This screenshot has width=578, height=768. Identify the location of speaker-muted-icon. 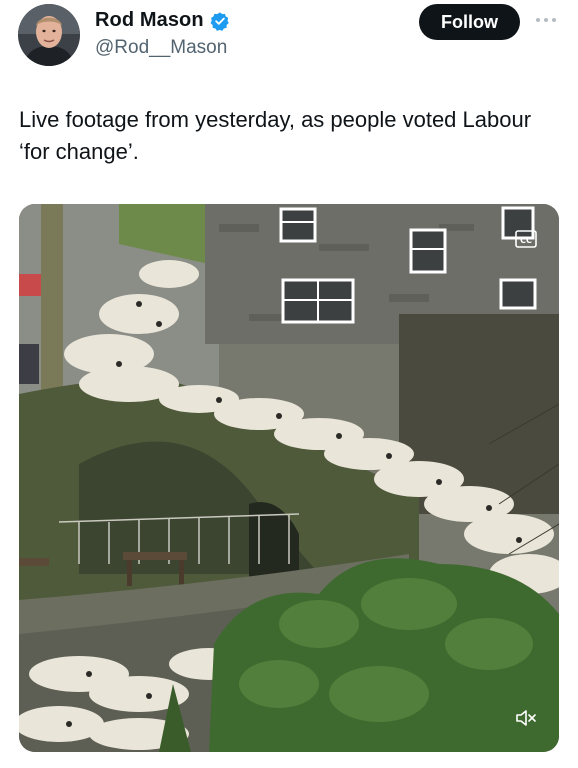
(526, 718).